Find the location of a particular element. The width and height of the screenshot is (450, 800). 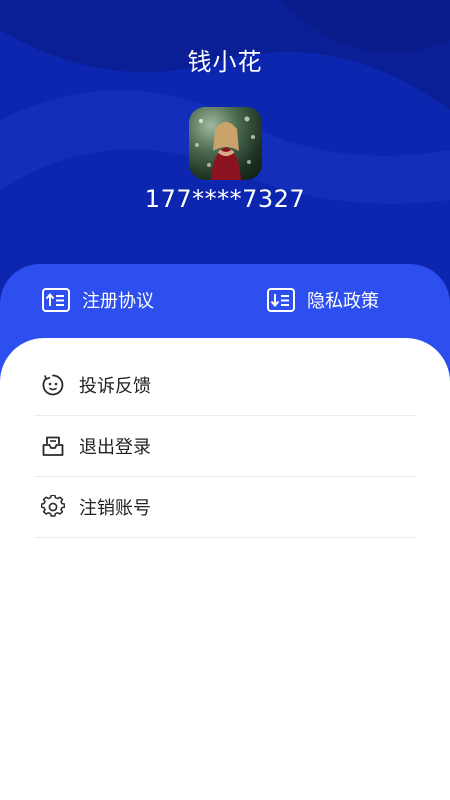

privacy-policy-label: 隐私政策 is located at coordinates (343, 301).